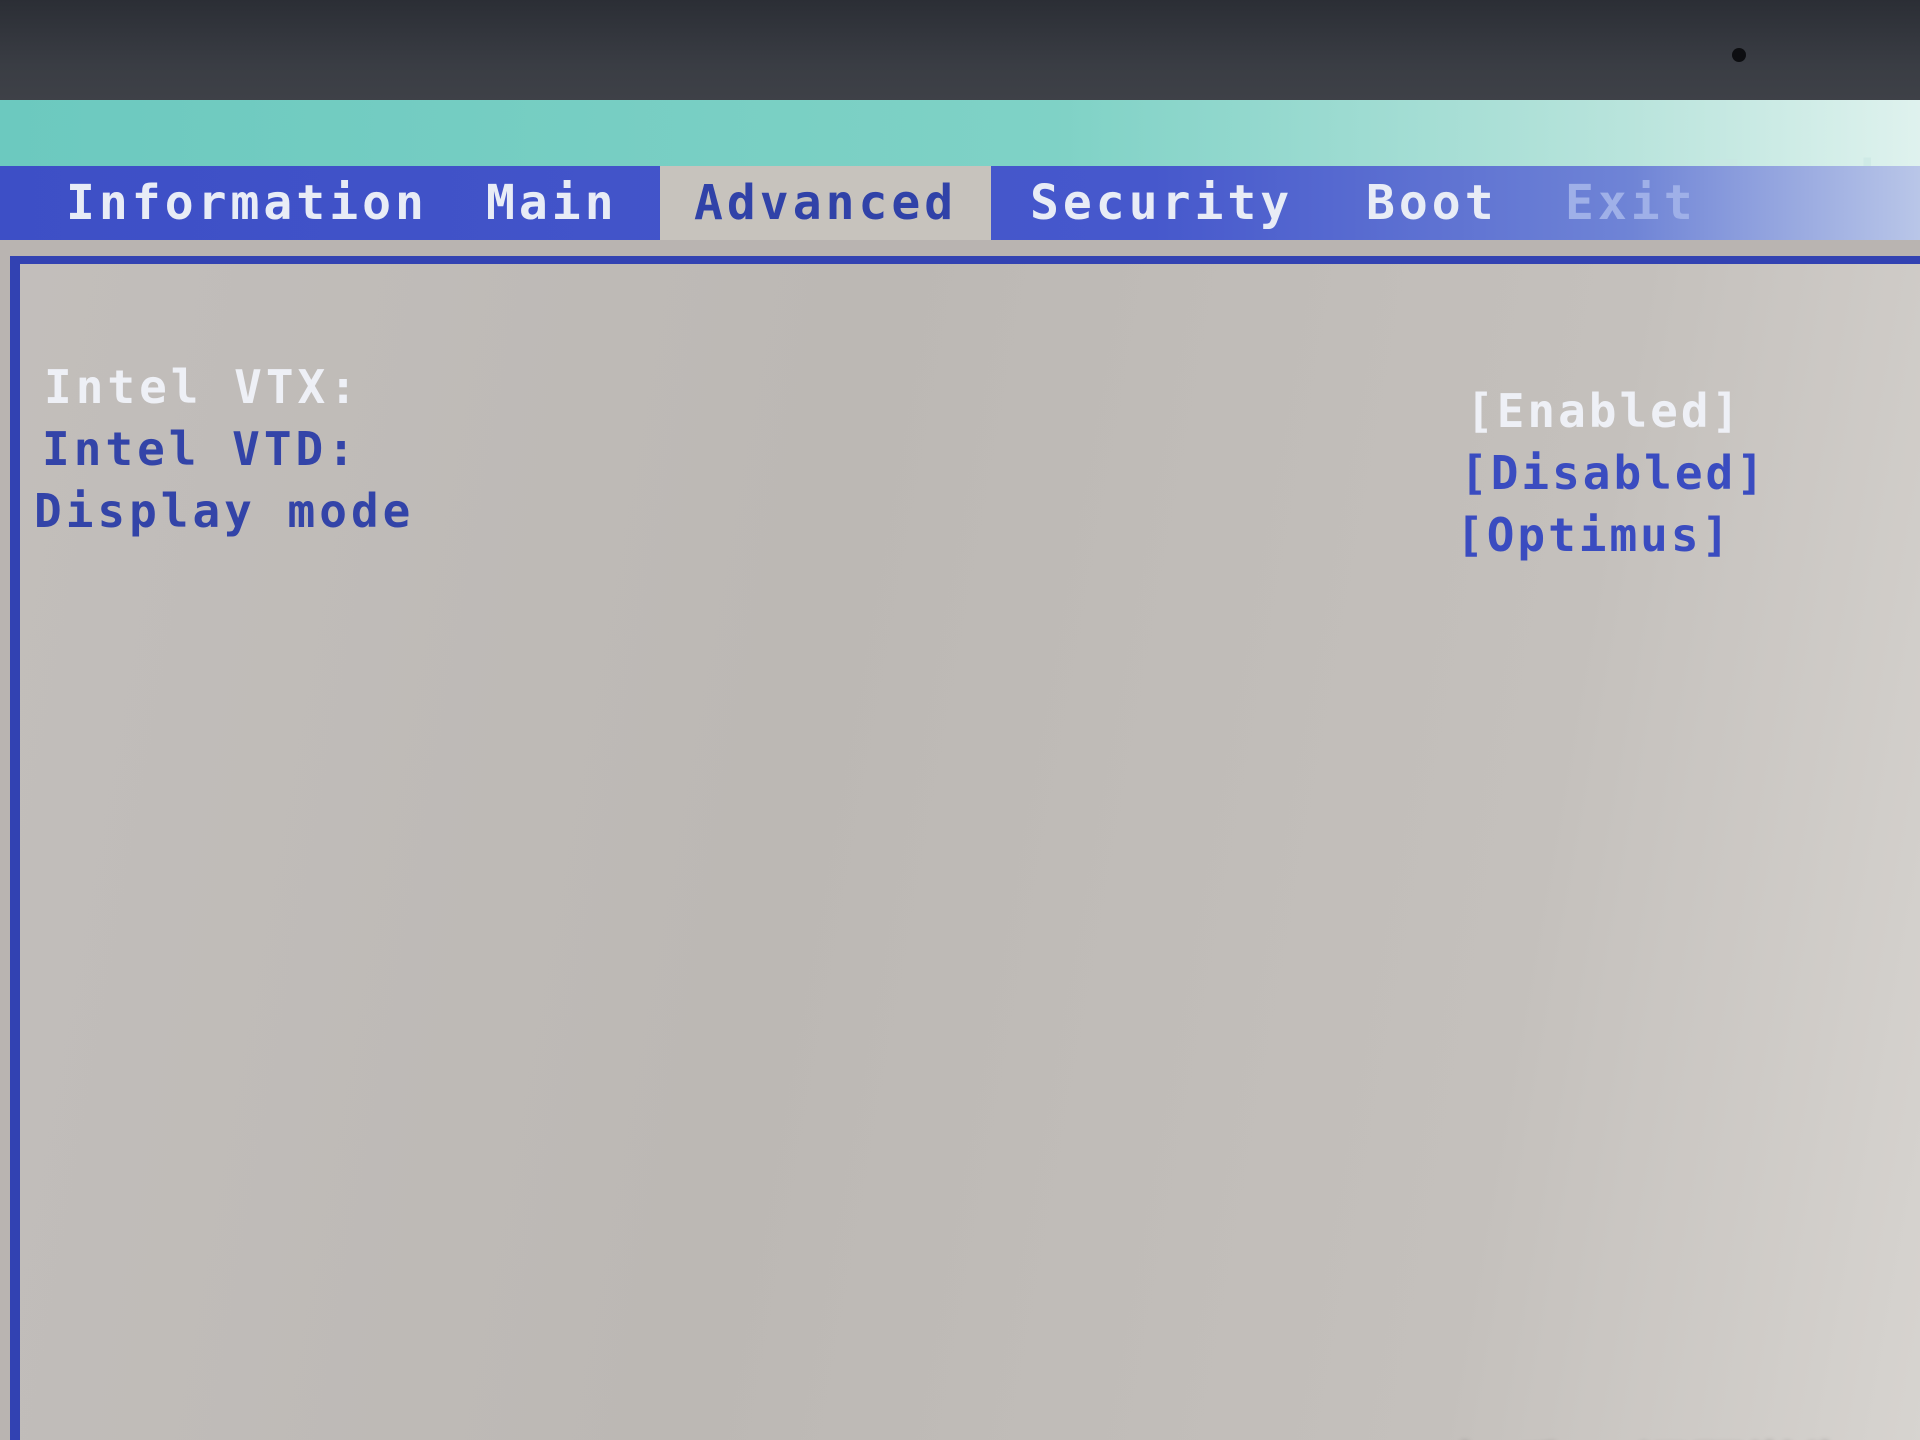  Describe the element at coordinates (826, 203) in the screenshot. I see `tab-advanced: Advanced` at that location.